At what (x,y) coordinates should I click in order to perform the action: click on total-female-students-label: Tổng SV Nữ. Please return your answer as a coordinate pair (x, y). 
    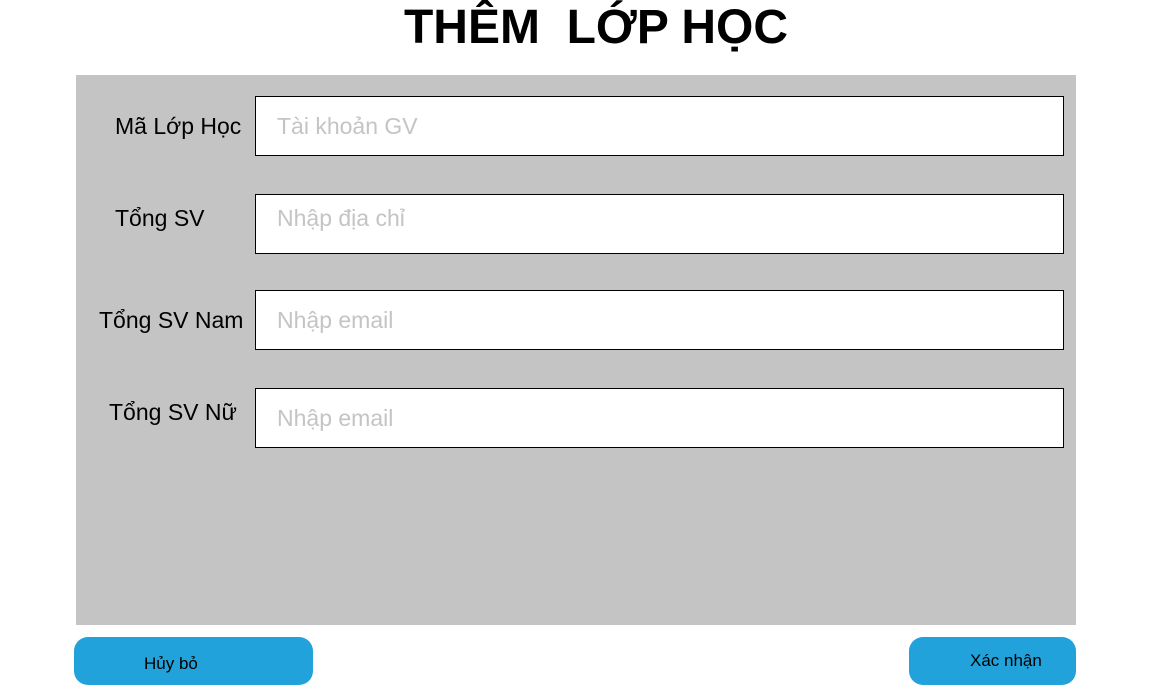
    Looking at the image, I should click on (173, 412).